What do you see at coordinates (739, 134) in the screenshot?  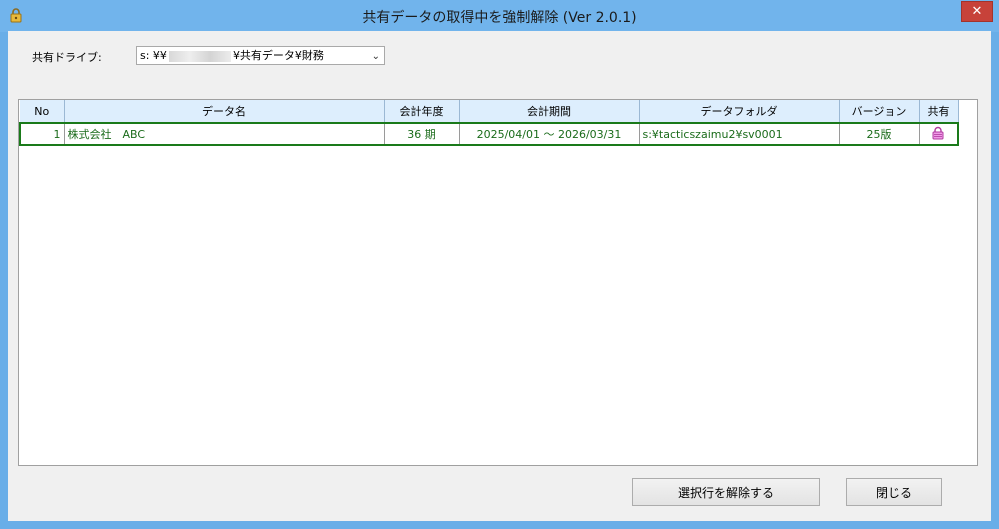 I see `cell-folder: s:¥tacticszaimu2¥sv0001` at bounding box center [739, 134].